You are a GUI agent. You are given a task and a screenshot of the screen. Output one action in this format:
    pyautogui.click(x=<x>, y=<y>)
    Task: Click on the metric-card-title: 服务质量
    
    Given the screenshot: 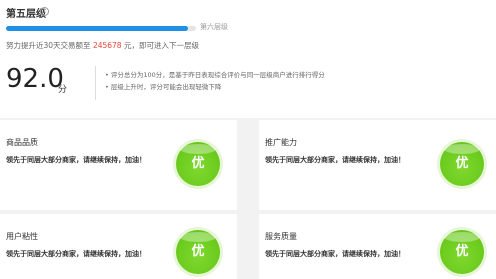 What is the action you would take?
    pyautogui.click(x=281, y=236)
    